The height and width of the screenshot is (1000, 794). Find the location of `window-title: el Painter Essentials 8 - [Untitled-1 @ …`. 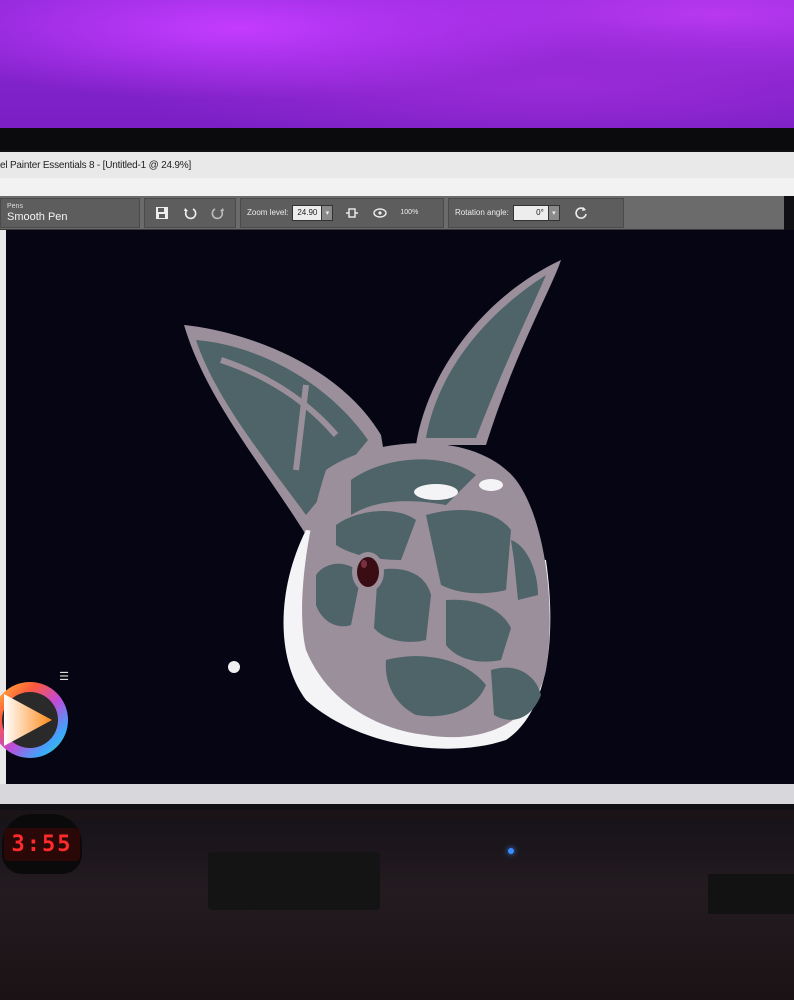

window-title: el Painter Essentials 8 - [Untitled-1 @ … is located at coordinates (96, 165).